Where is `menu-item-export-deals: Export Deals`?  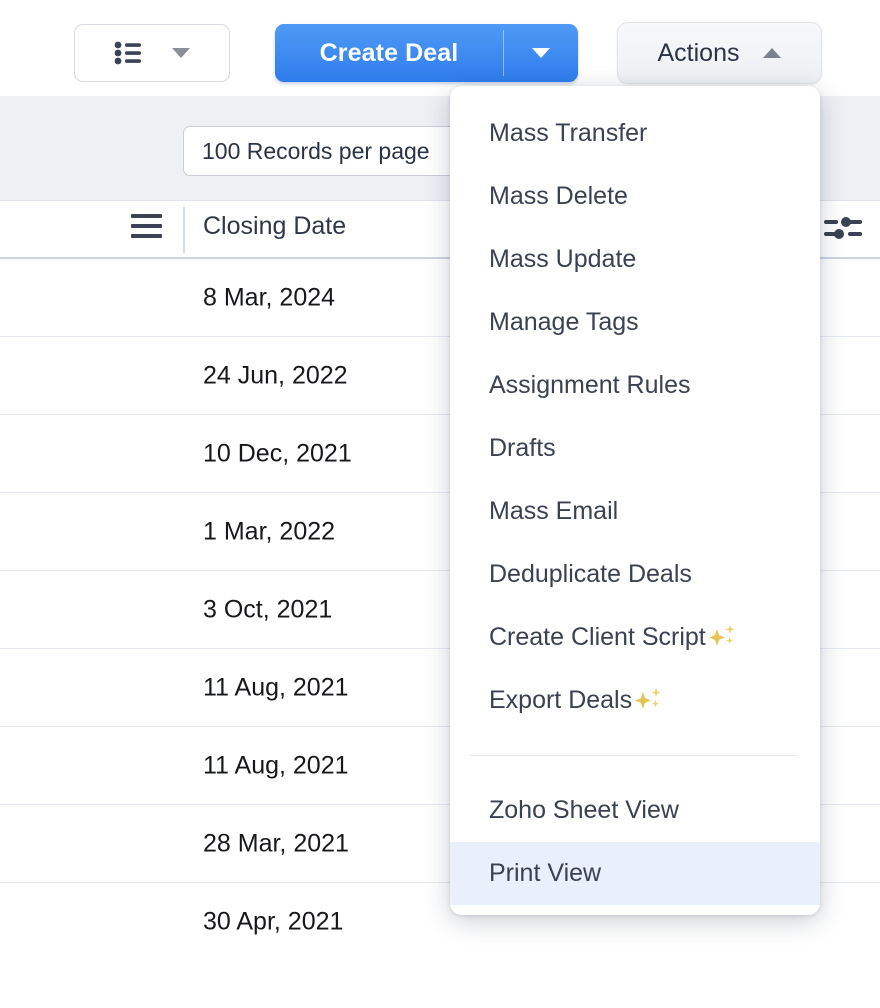
menu-item-export-deals: Export Deals is located at coordinates (635, 700).